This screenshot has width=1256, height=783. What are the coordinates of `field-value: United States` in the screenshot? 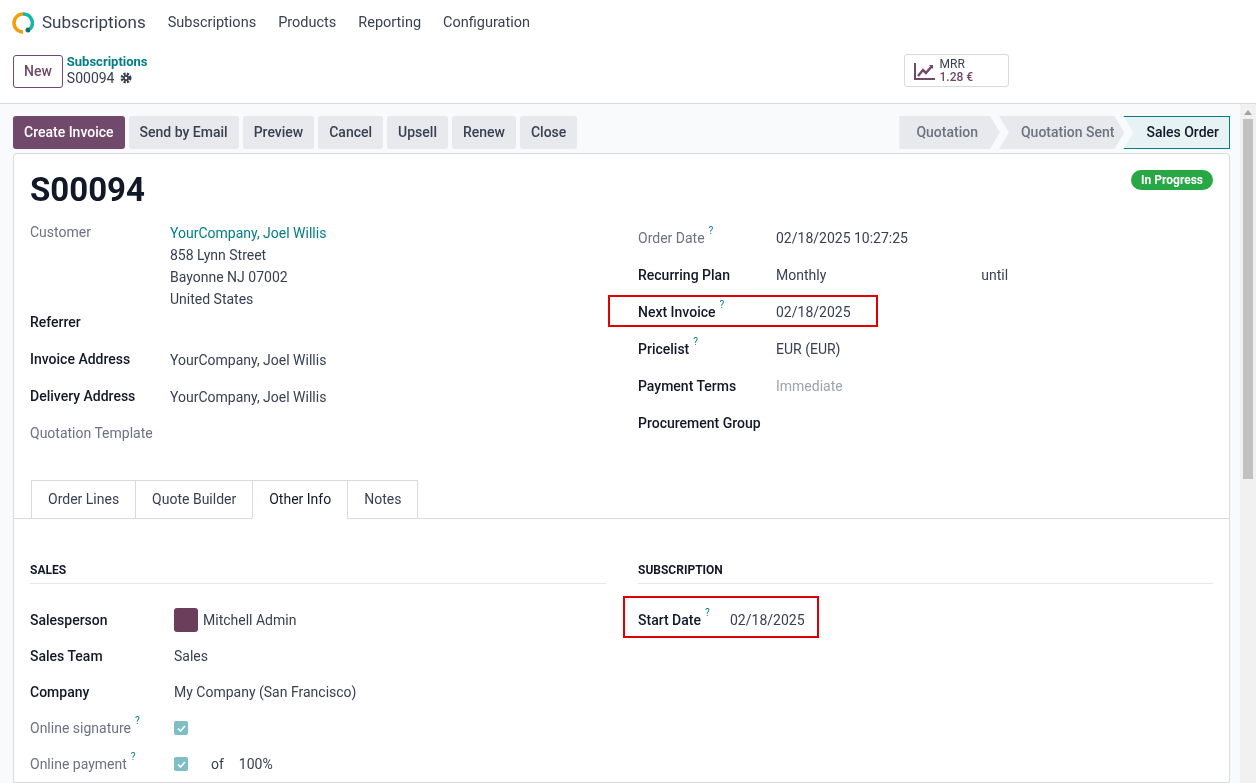 It's located at (212, 299).